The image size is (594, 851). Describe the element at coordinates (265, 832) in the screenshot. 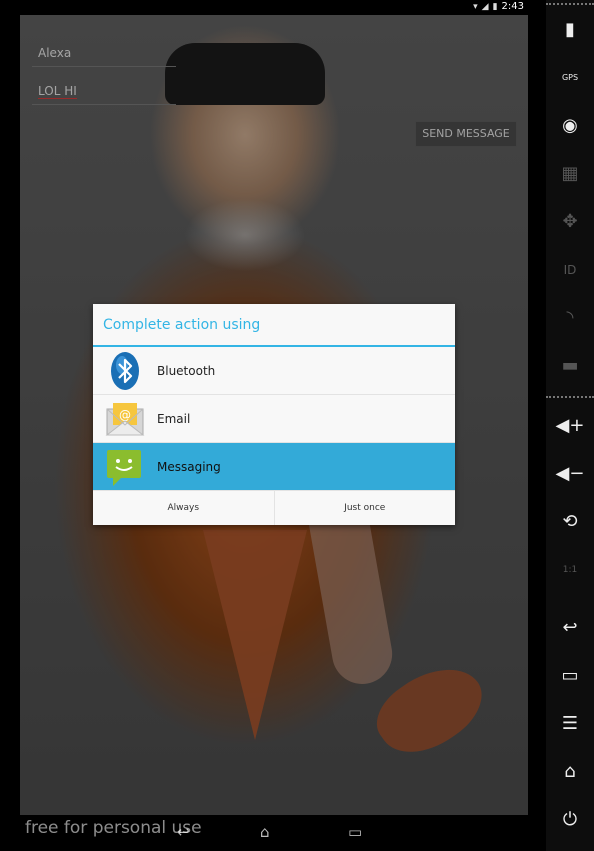

I see `nav-home-icon: ⌂` at that location.